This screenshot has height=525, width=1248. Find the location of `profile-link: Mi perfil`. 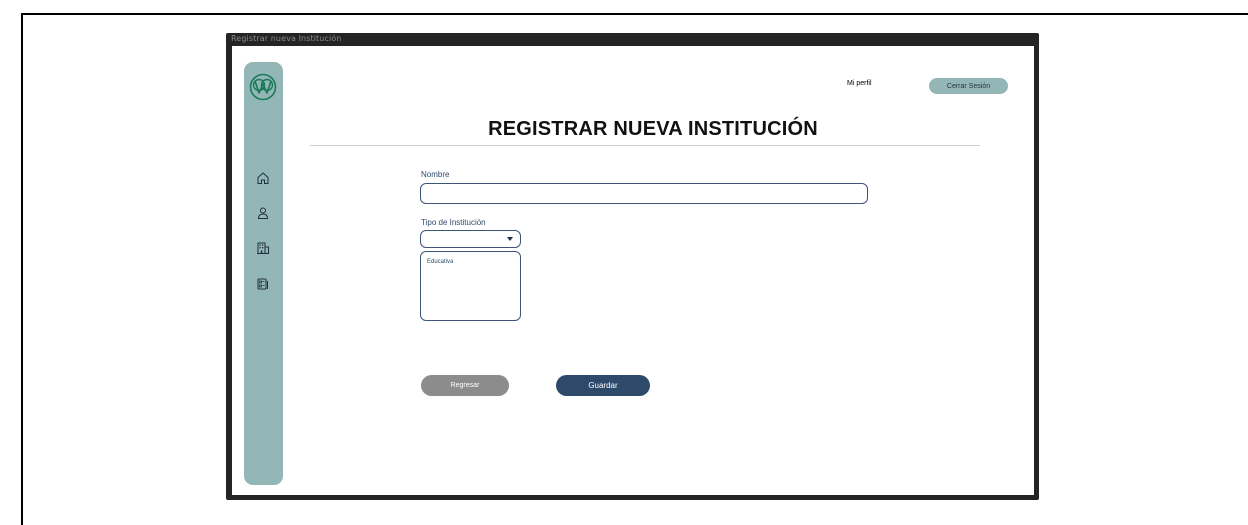

profile-link: Mi perfil is located at coordinates (859, 83).